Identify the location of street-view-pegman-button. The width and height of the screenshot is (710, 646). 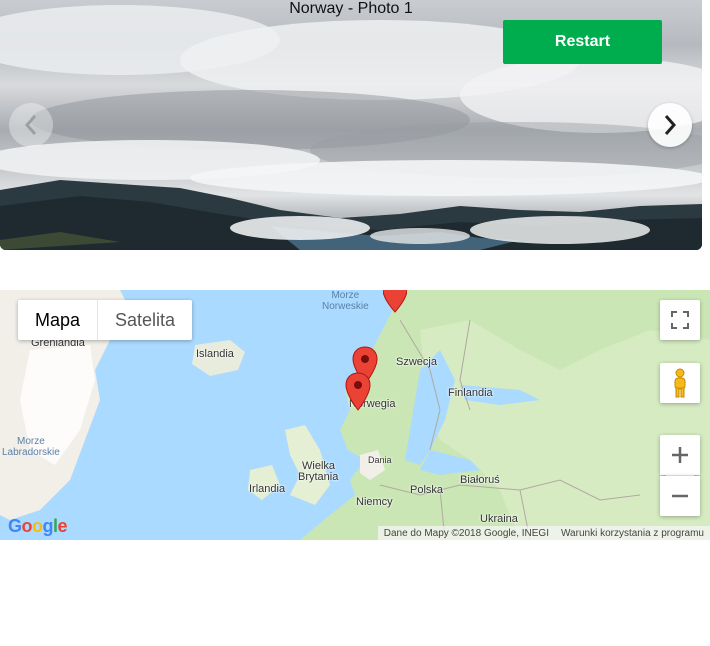
(680, 383).